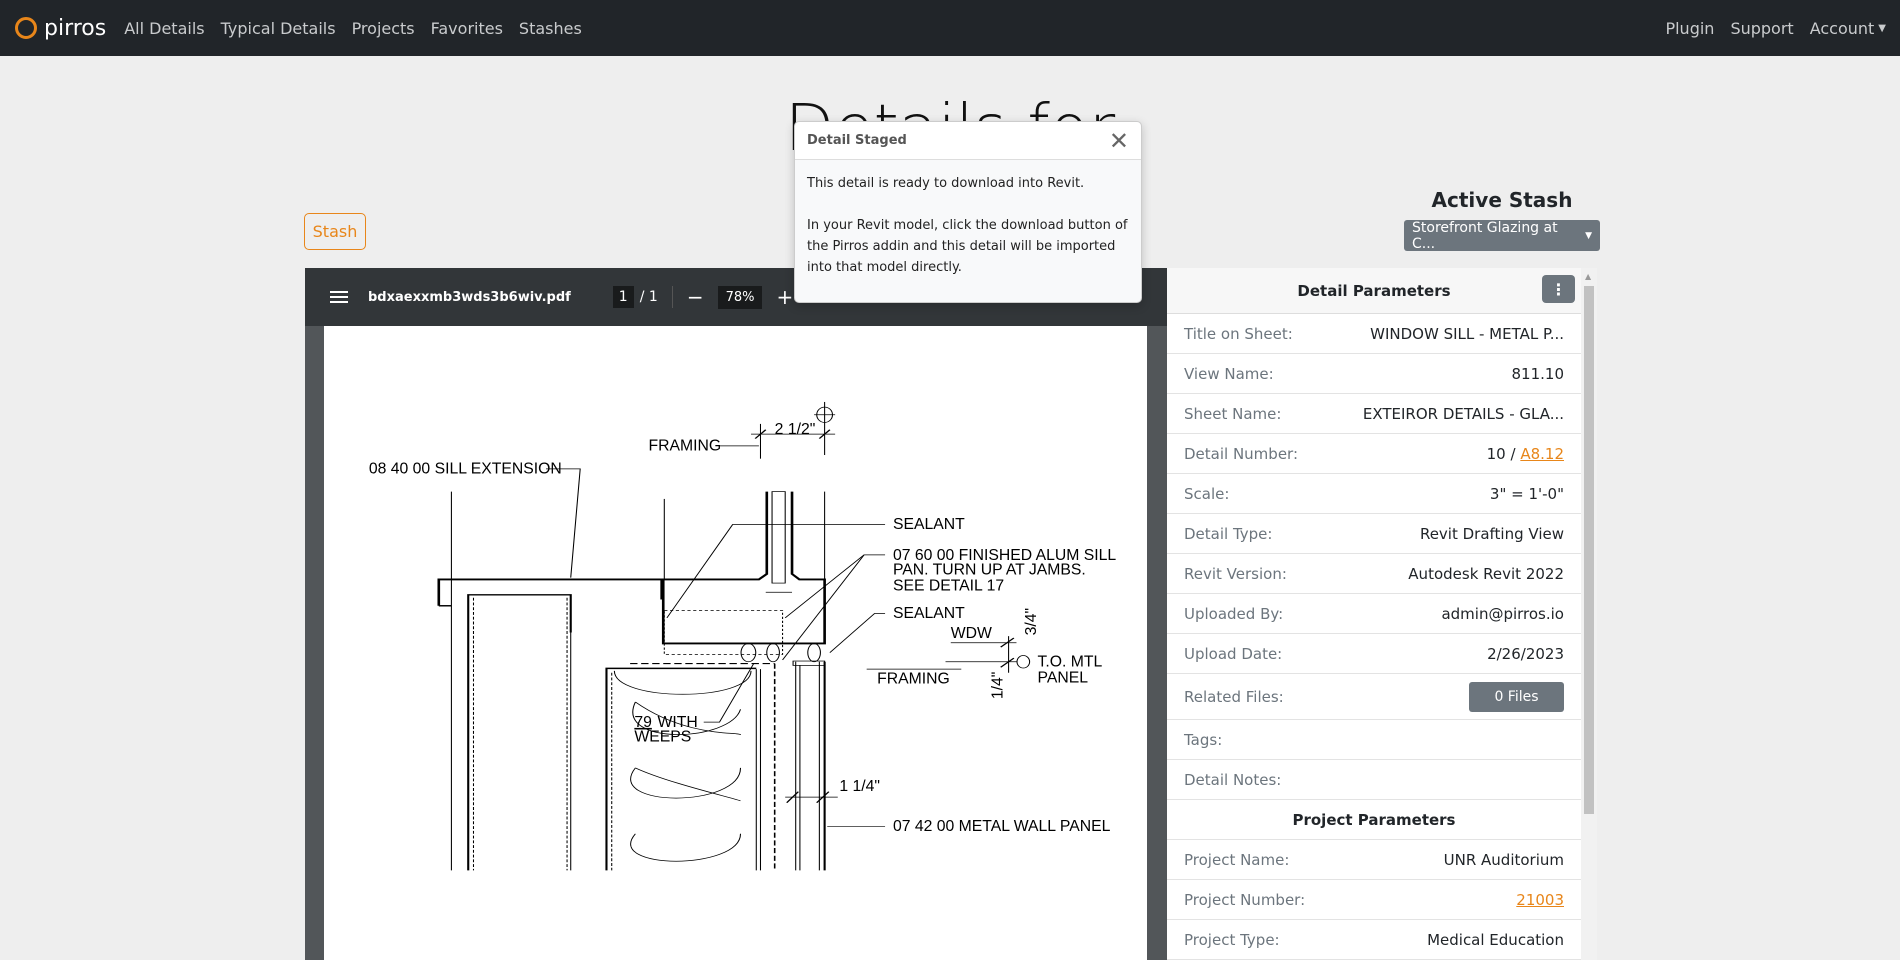 Image resolution: width=1900 pixels, height=960 pixels. What do you see at coordinates (1203, 739) in the screenshot?
I see `parameter-label: Tags:` at bounding box center [1203, 739].